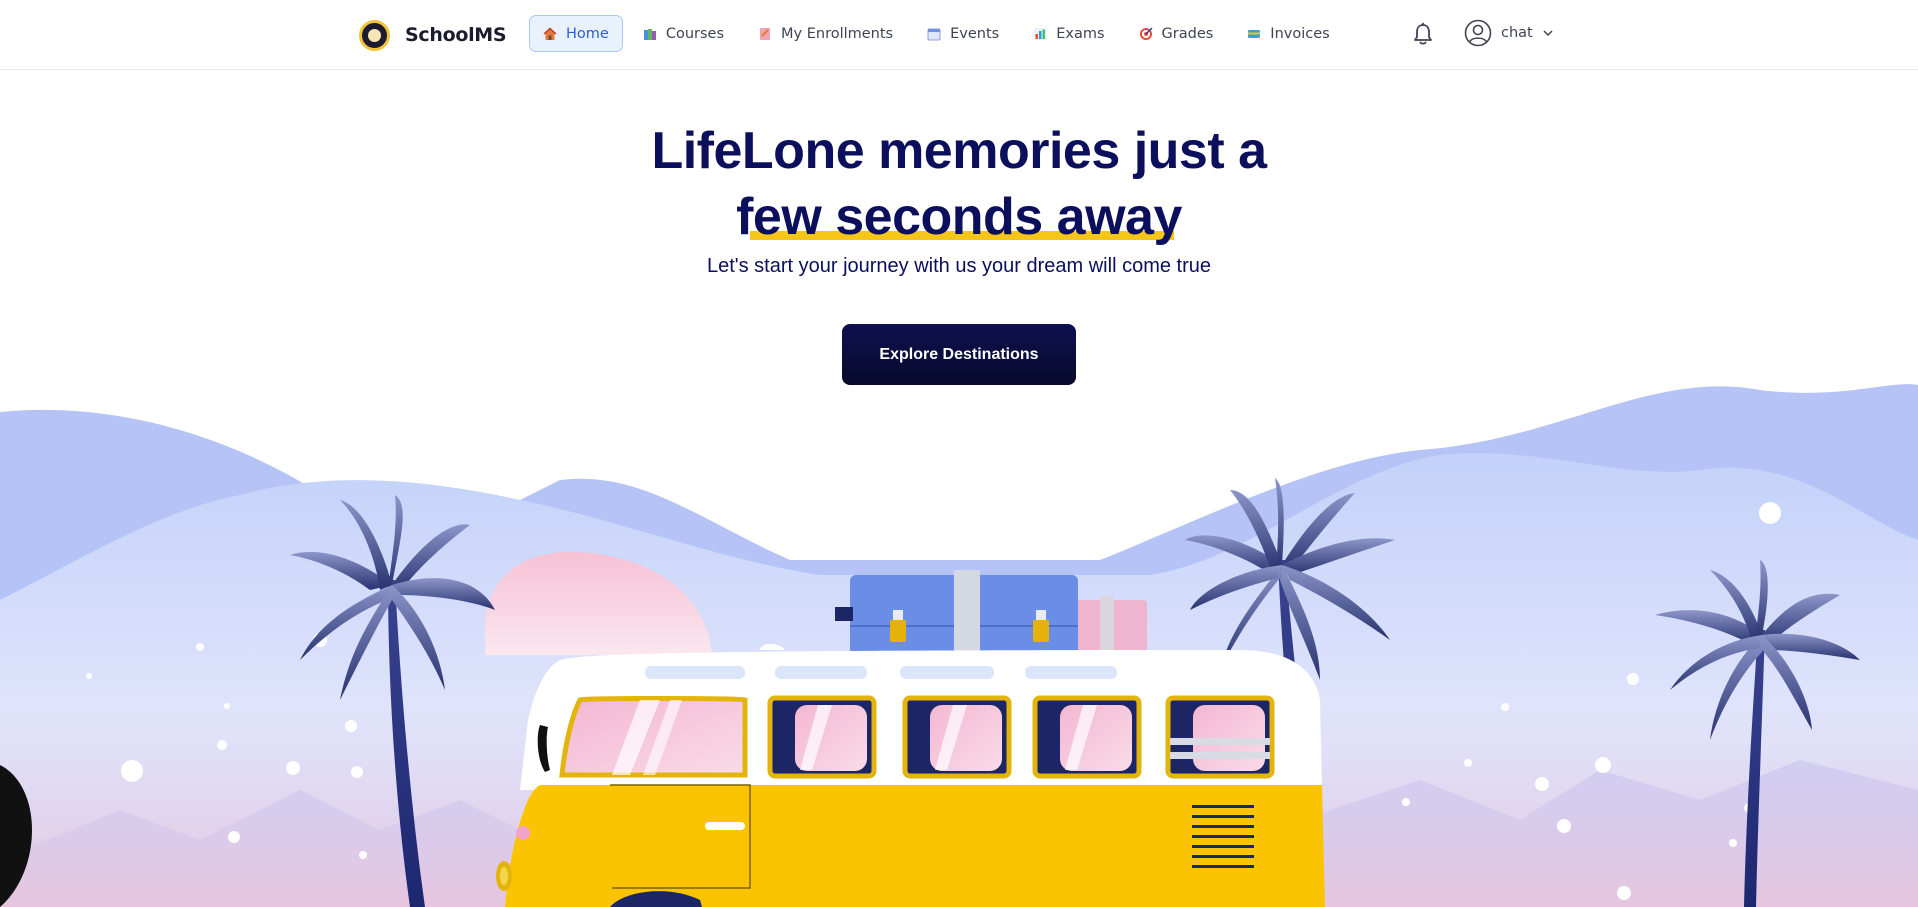 The height and width of the screenshot is (907, 1918). Describe the element at coordinates (1548, 33) in the screenshot. I see `chevron-down-icon` at that location.